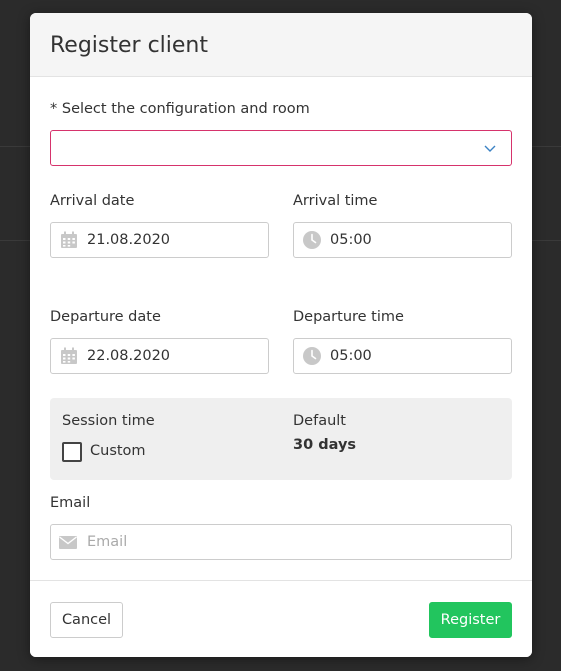 Image resolution: width=561 pixels, height=671 pixels. What do you see at coordinates (402, 240) in the screenshot?
I see `arrival-time-input: 05:00` at bounding box center [402, 240].